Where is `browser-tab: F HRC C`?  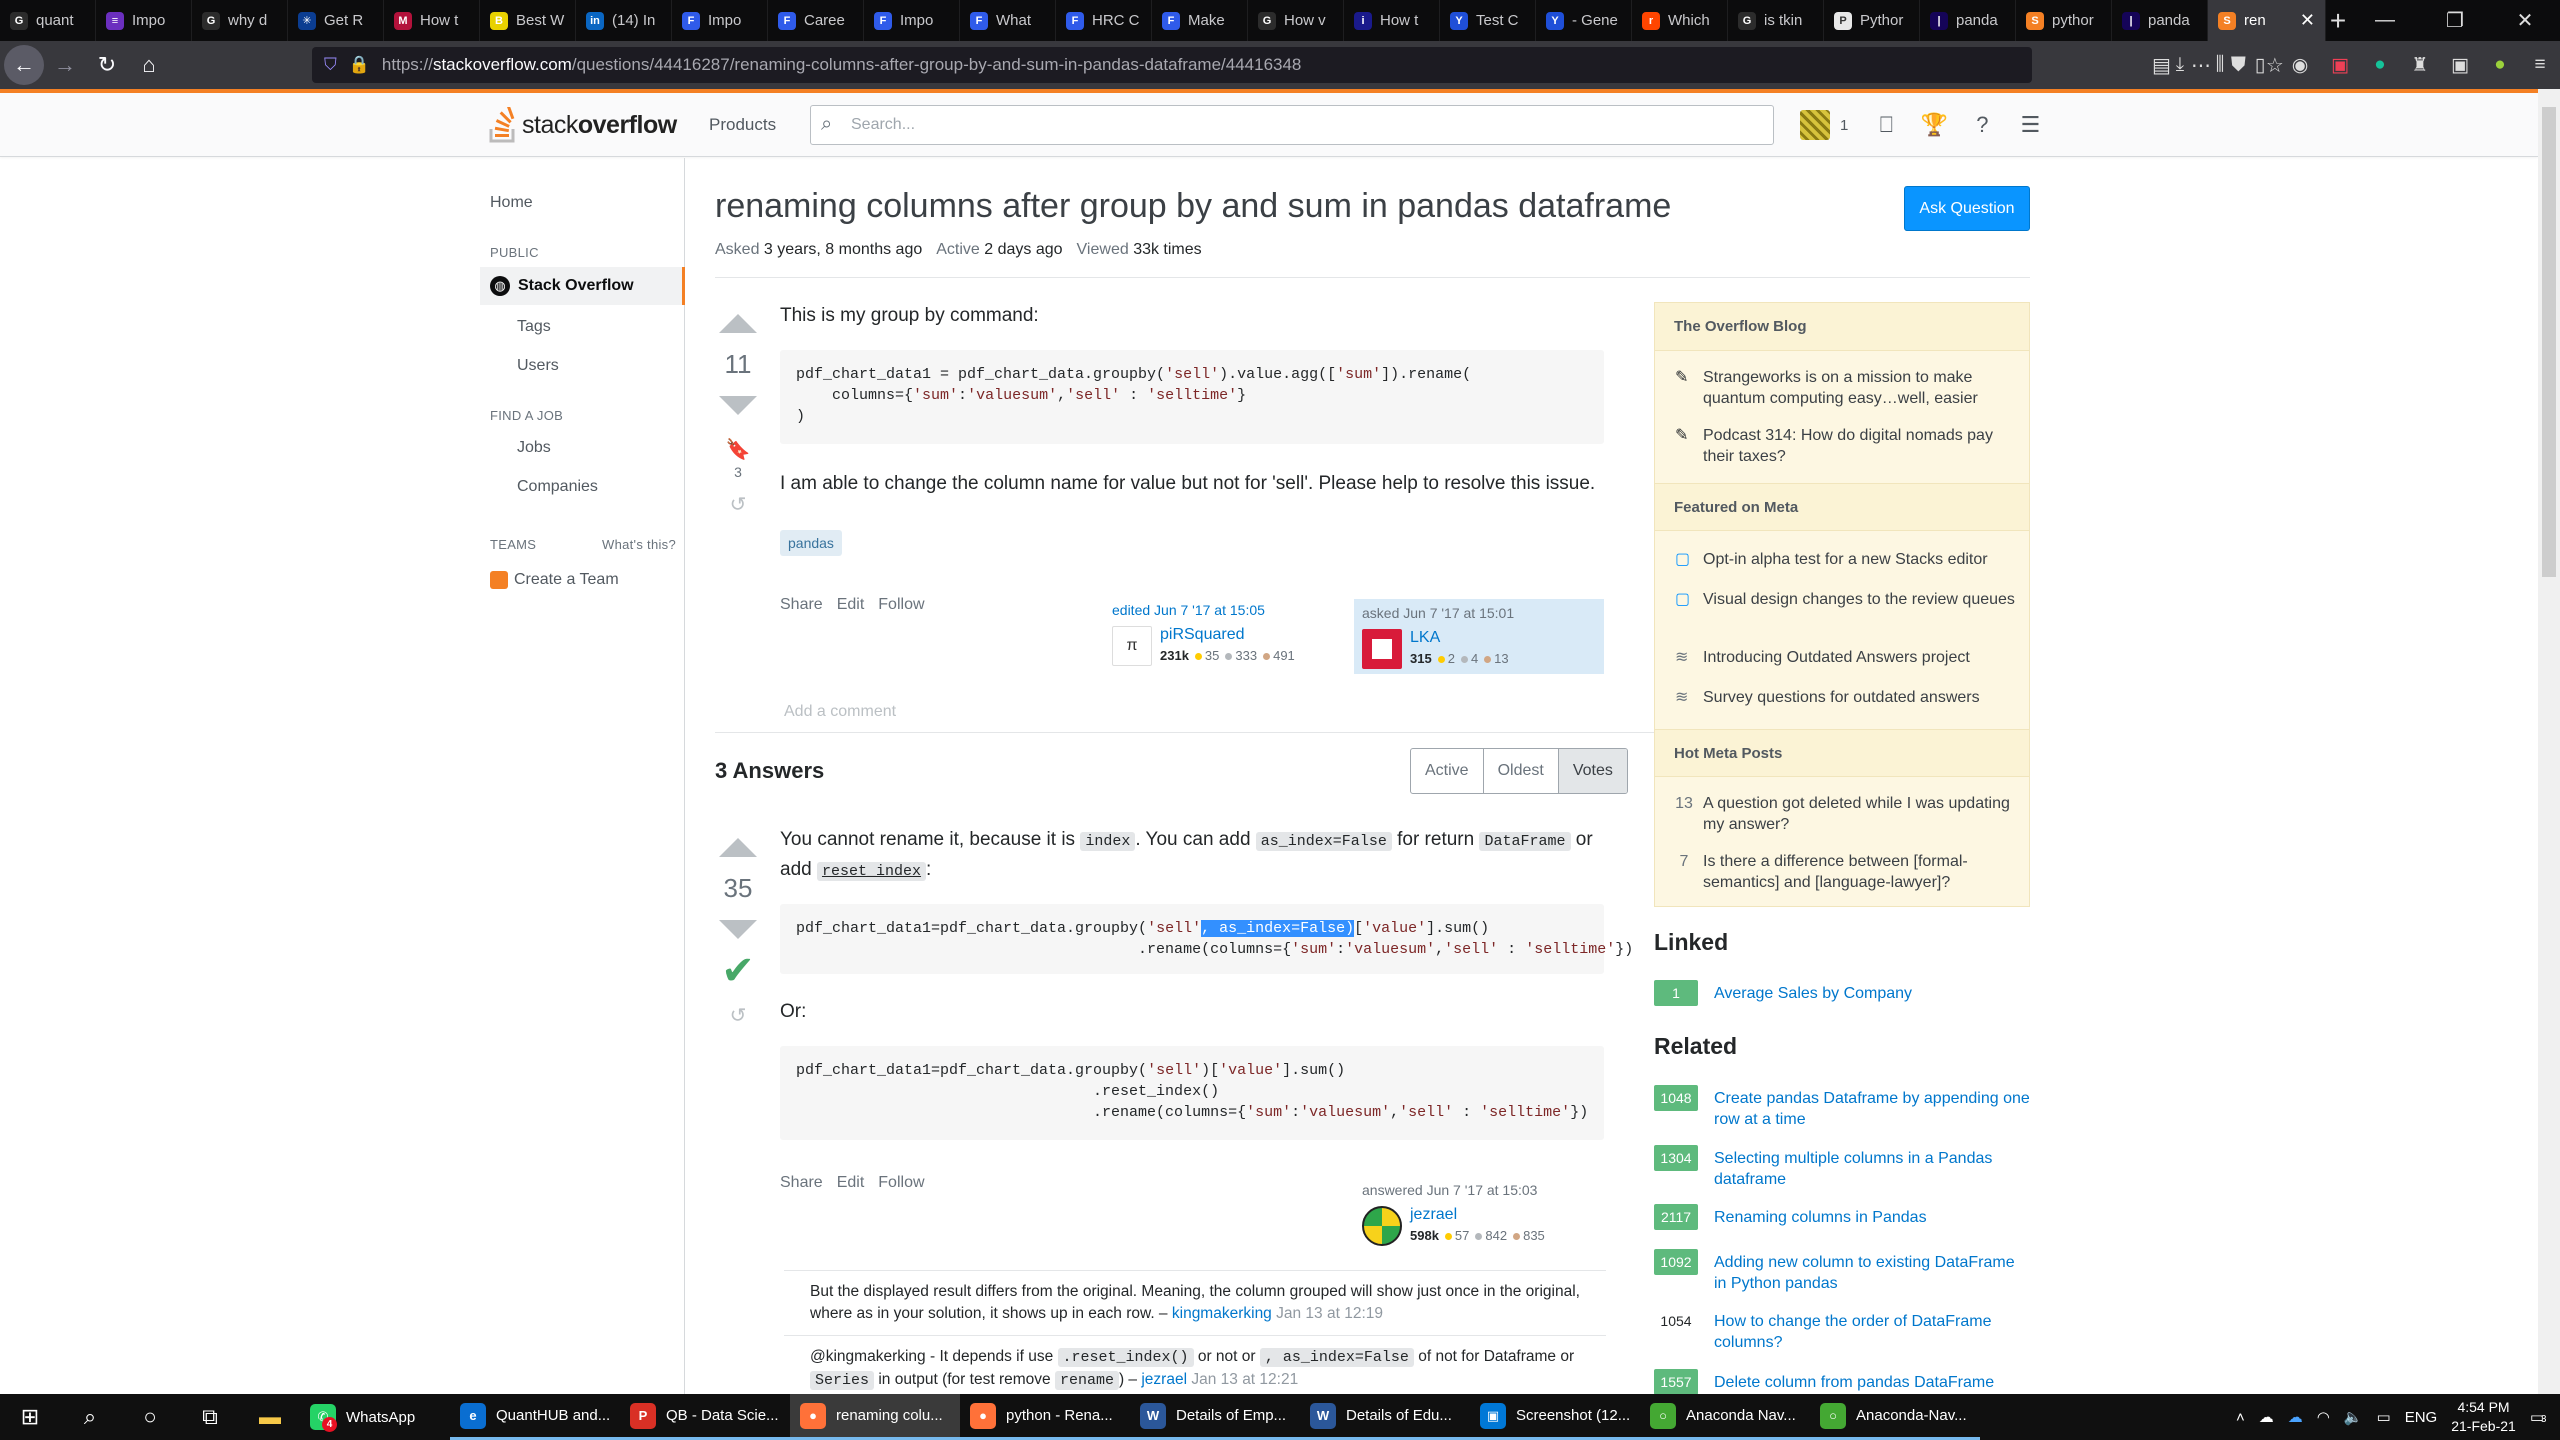 browser-tab: F HRC C is located at coordinates (1104, 20).